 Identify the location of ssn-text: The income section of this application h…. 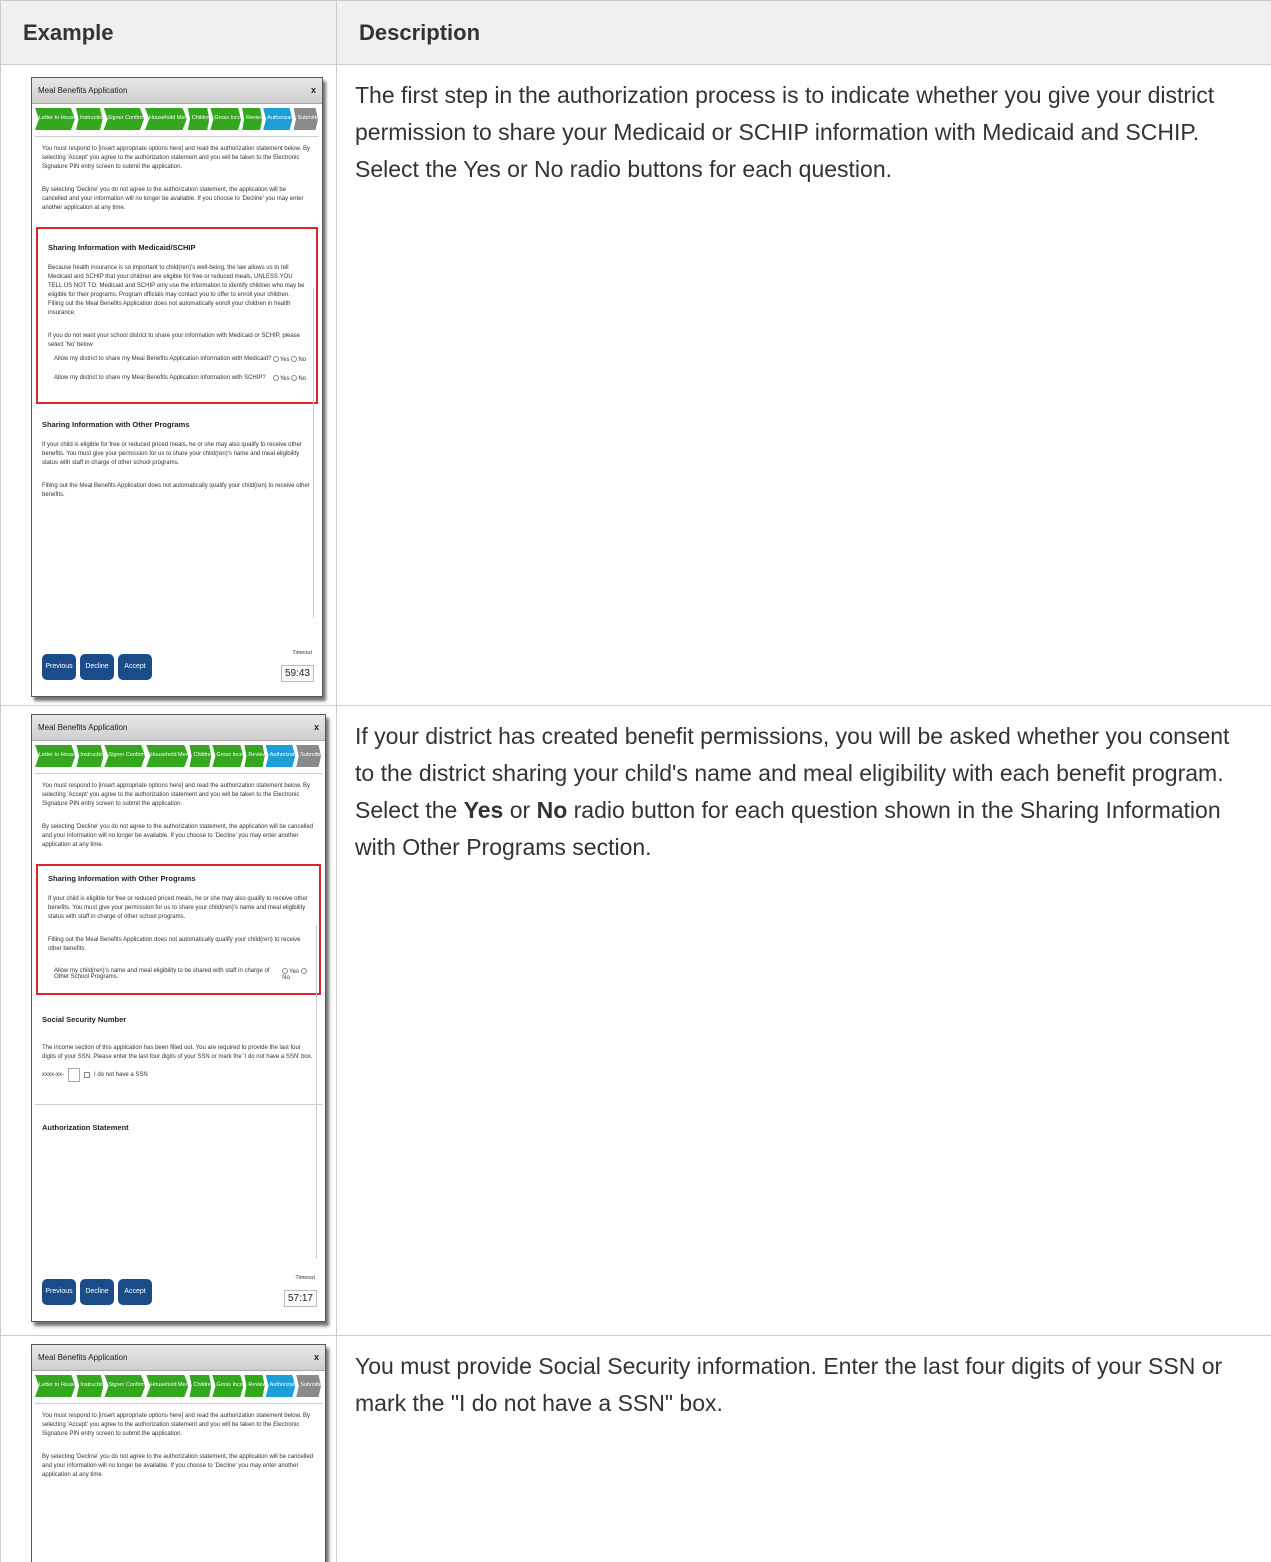
(177, 1052).